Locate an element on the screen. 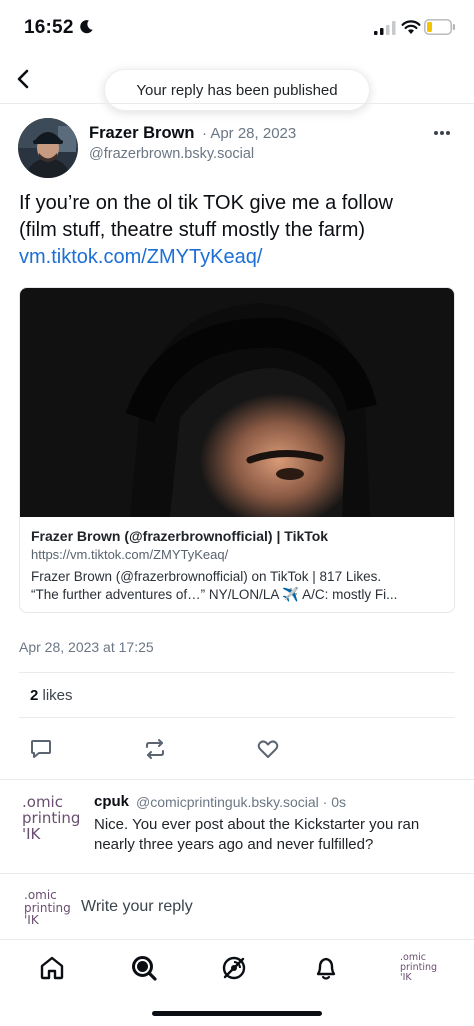 This screenshot has width=474, height=1026. ellipsis-icon is located at coordinates (442, 133).